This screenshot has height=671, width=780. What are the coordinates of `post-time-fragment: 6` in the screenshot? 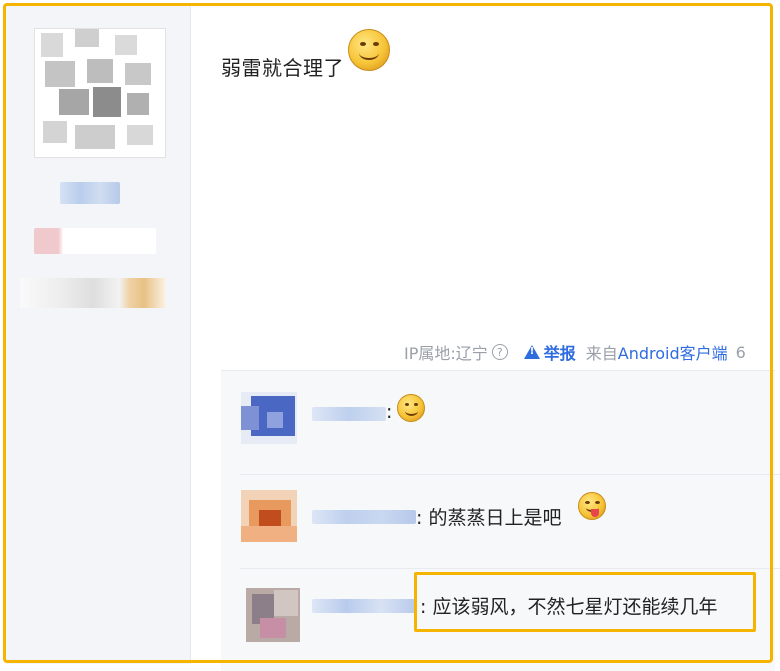 It's located at (740, 352).